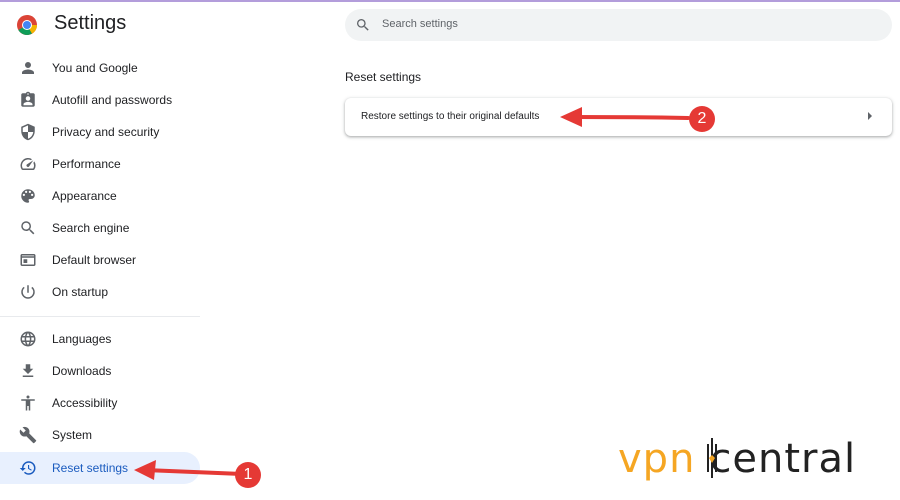 Image resolution: width=900 pixels, height=500 pixels. Describe the element at coordinates (91, 228) in the screenshot. I see `sidebar-item-label: Search engine` at that location.